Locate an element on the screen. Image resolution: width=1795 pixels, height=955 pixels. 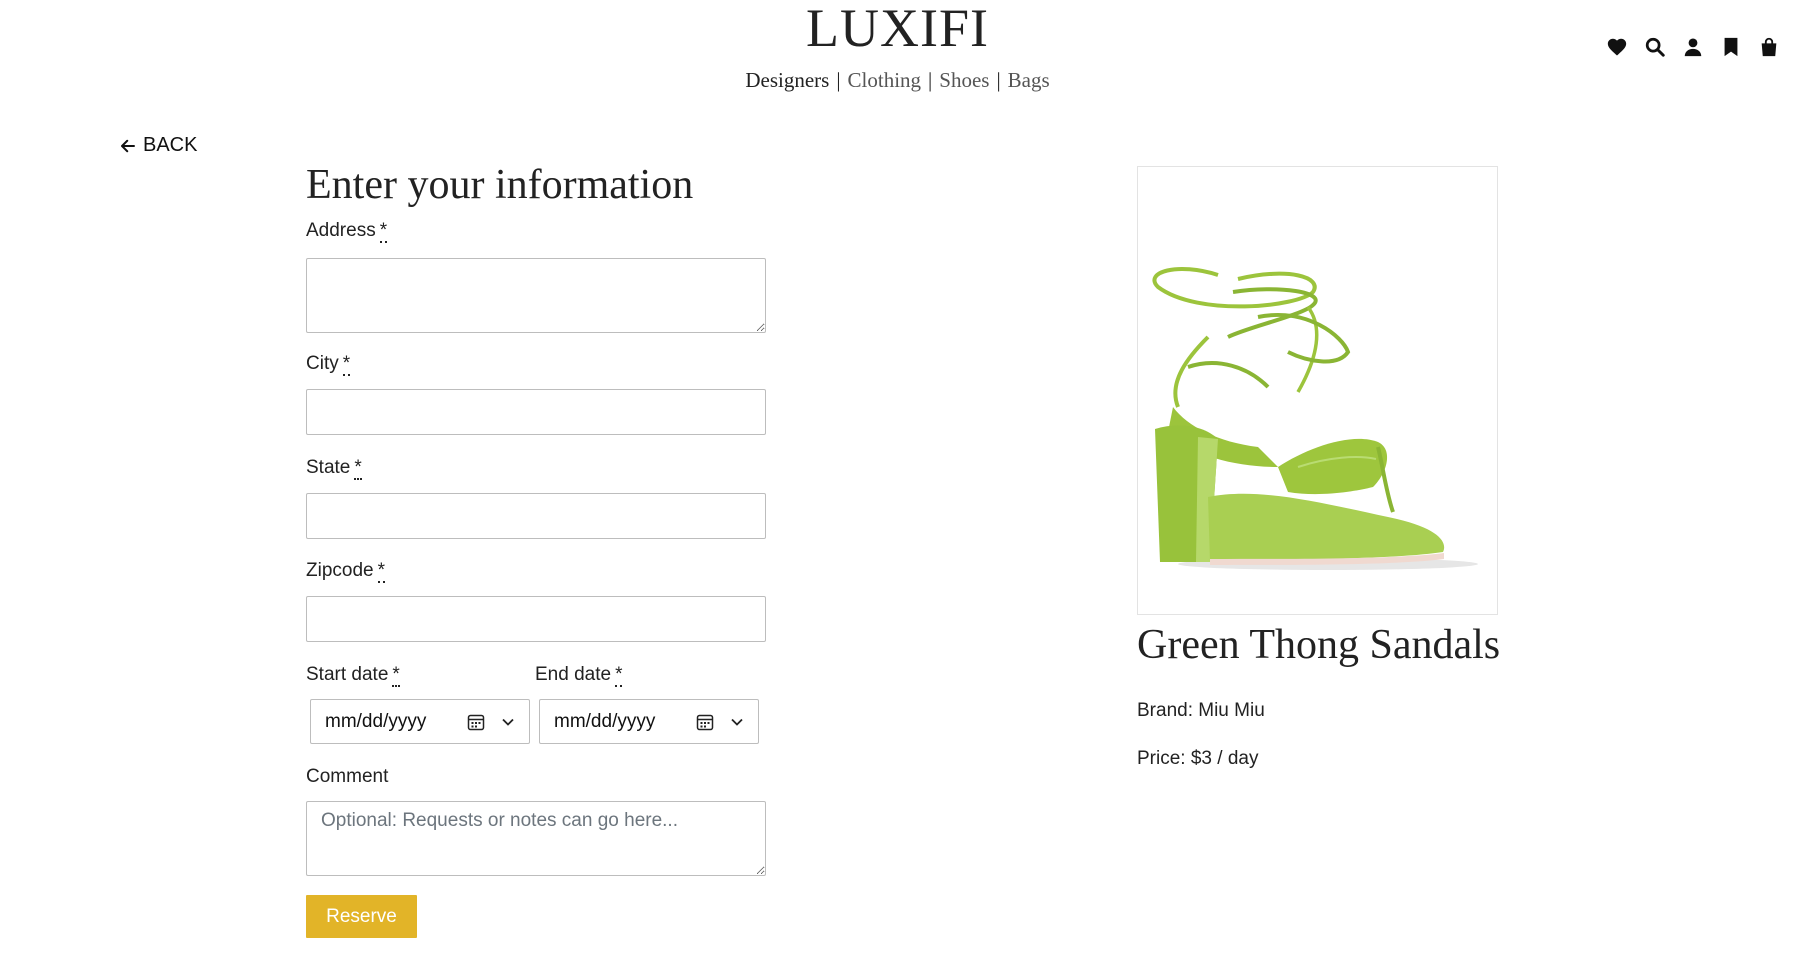
product-title: Green Thong Sandals is located at coordinates (1319, 645).